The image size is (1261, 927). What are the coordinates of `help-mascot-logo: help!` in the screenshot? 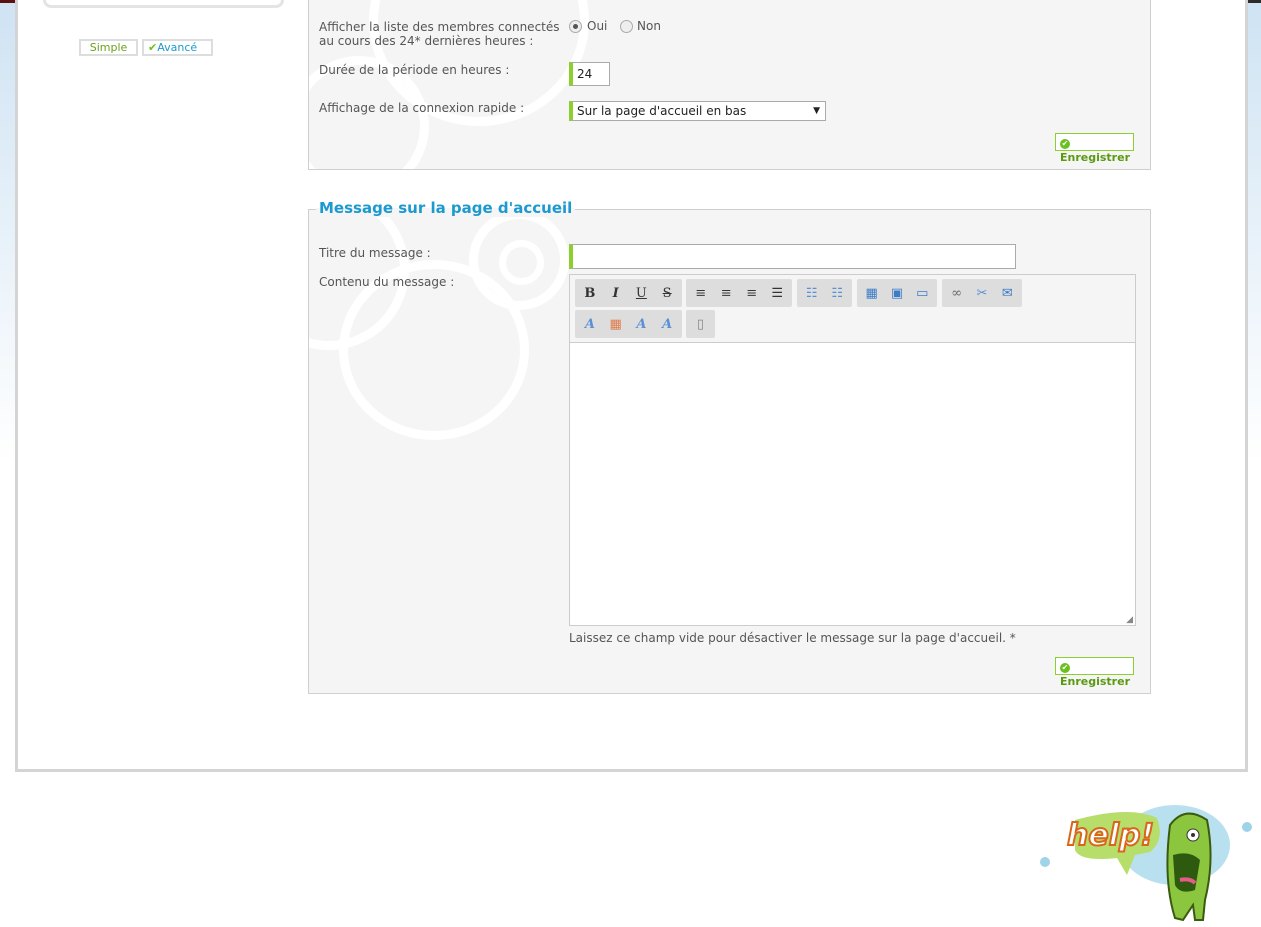 It's located at (1145, 852).